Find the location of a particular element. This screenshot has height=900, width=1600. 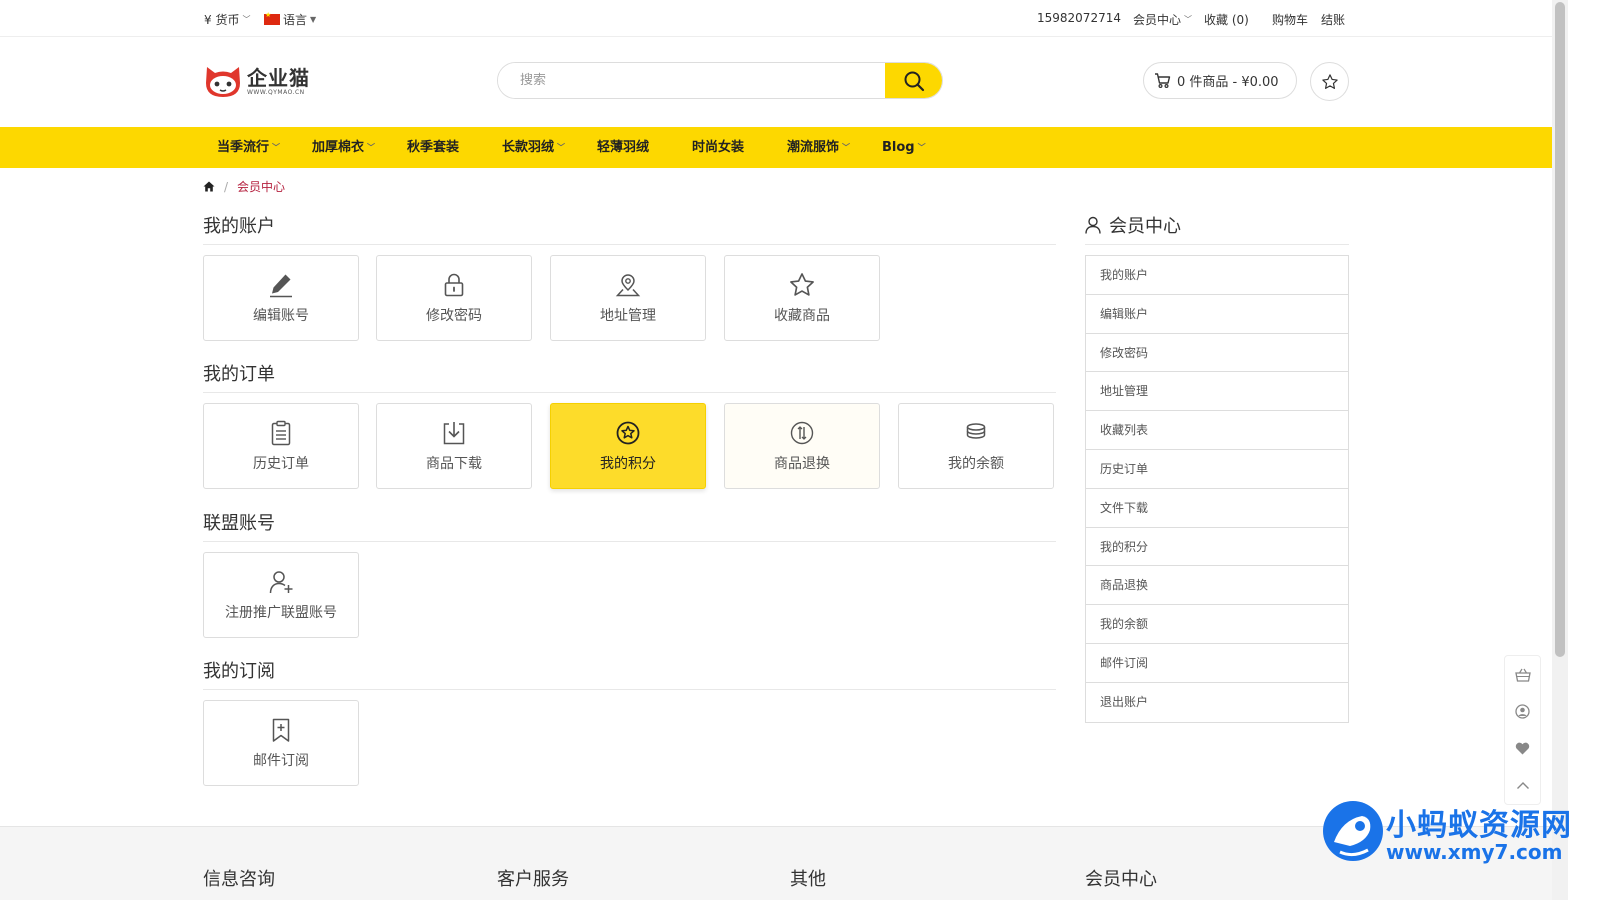

basket-icon is located at coordinates (1522, 675).